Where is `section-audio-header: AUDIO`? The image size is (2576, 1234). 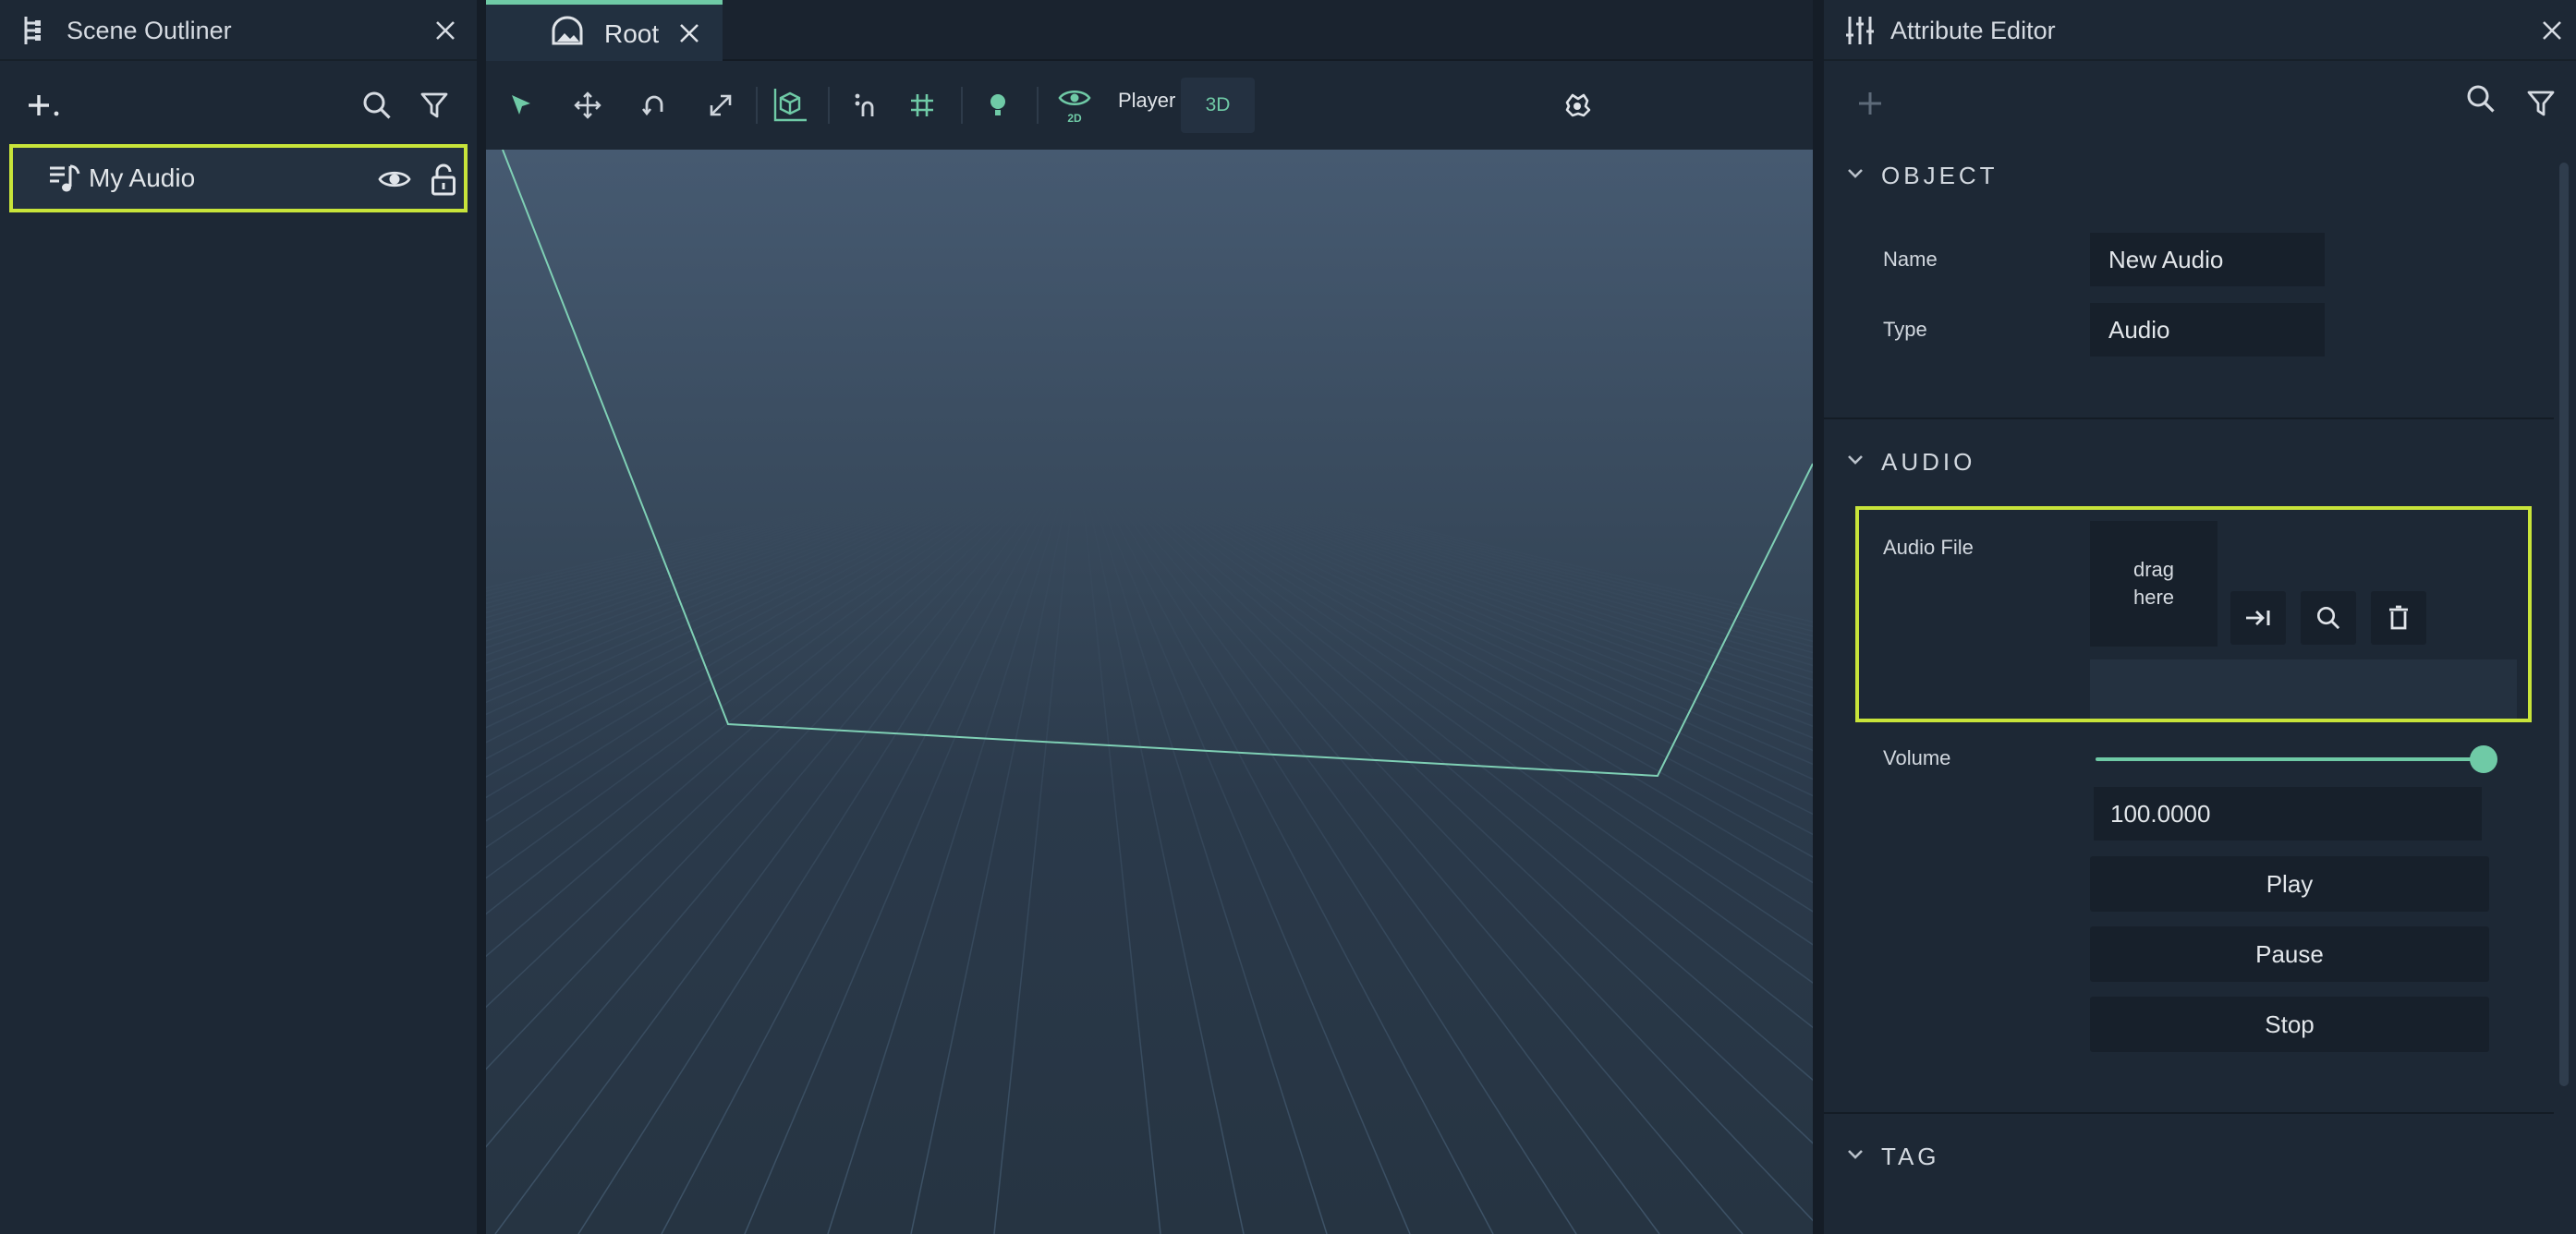 section-audio-header: AUDIO is located at coordinates (1910, 461).